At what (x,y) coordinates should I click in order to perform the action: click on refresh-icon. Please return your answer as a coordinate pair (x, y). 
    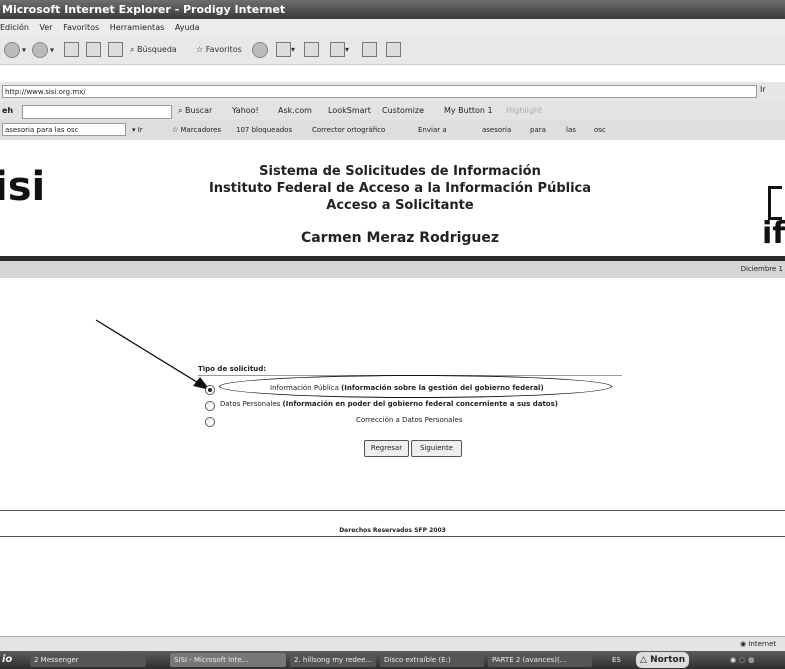
    Looking at the image, I should click on (93, 49).